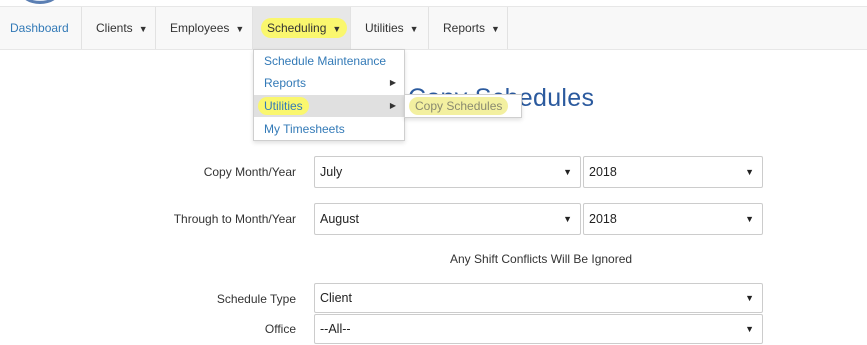 The image size is (867, 345). What do you see at coordinates (339, 219) in the screenshot?
I see `select-value: August` at bounding box center [339, 219].